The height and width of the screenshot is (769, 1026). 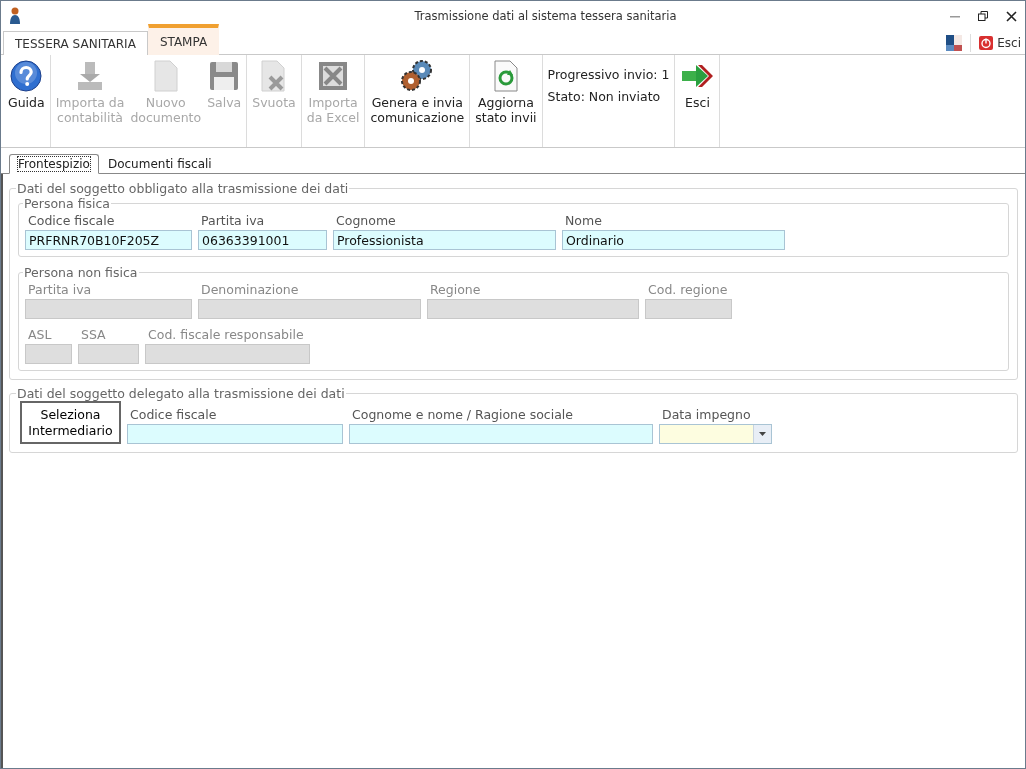 I want to click on status-text: Progressivo invio: 1, so click(x=608, y=74).